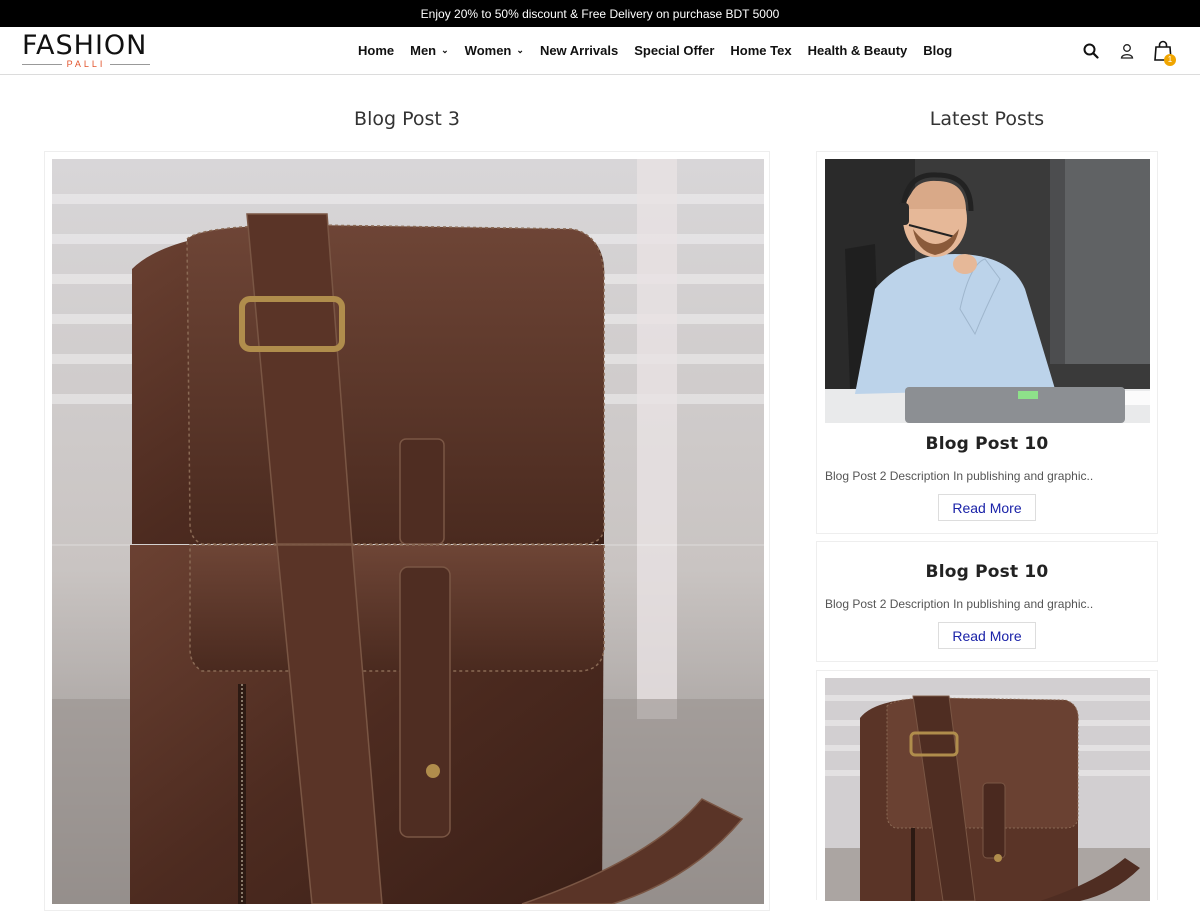 This screenshot has height=911, width=1200. What do you see at coordinates (423, 50) in the screenshot?
I see `menu-item-label: Men` at bounding box center [423, 50].